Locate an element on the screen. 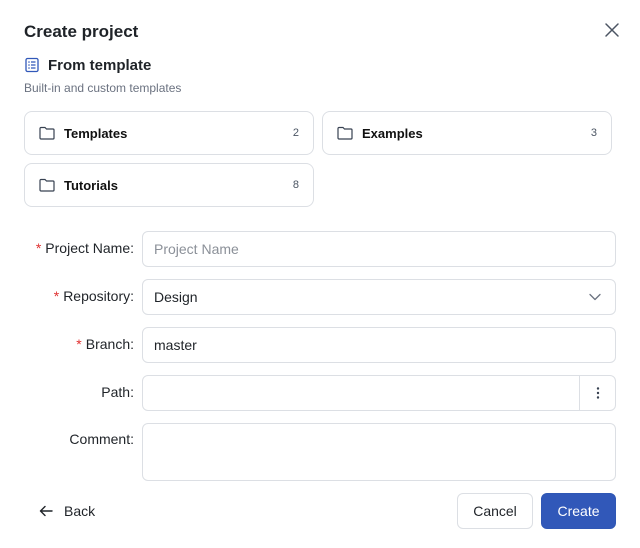 The width and height of the screenshot is (640, 548). folder-card-examples: Examples 3 is located at coordinates (467, 133).